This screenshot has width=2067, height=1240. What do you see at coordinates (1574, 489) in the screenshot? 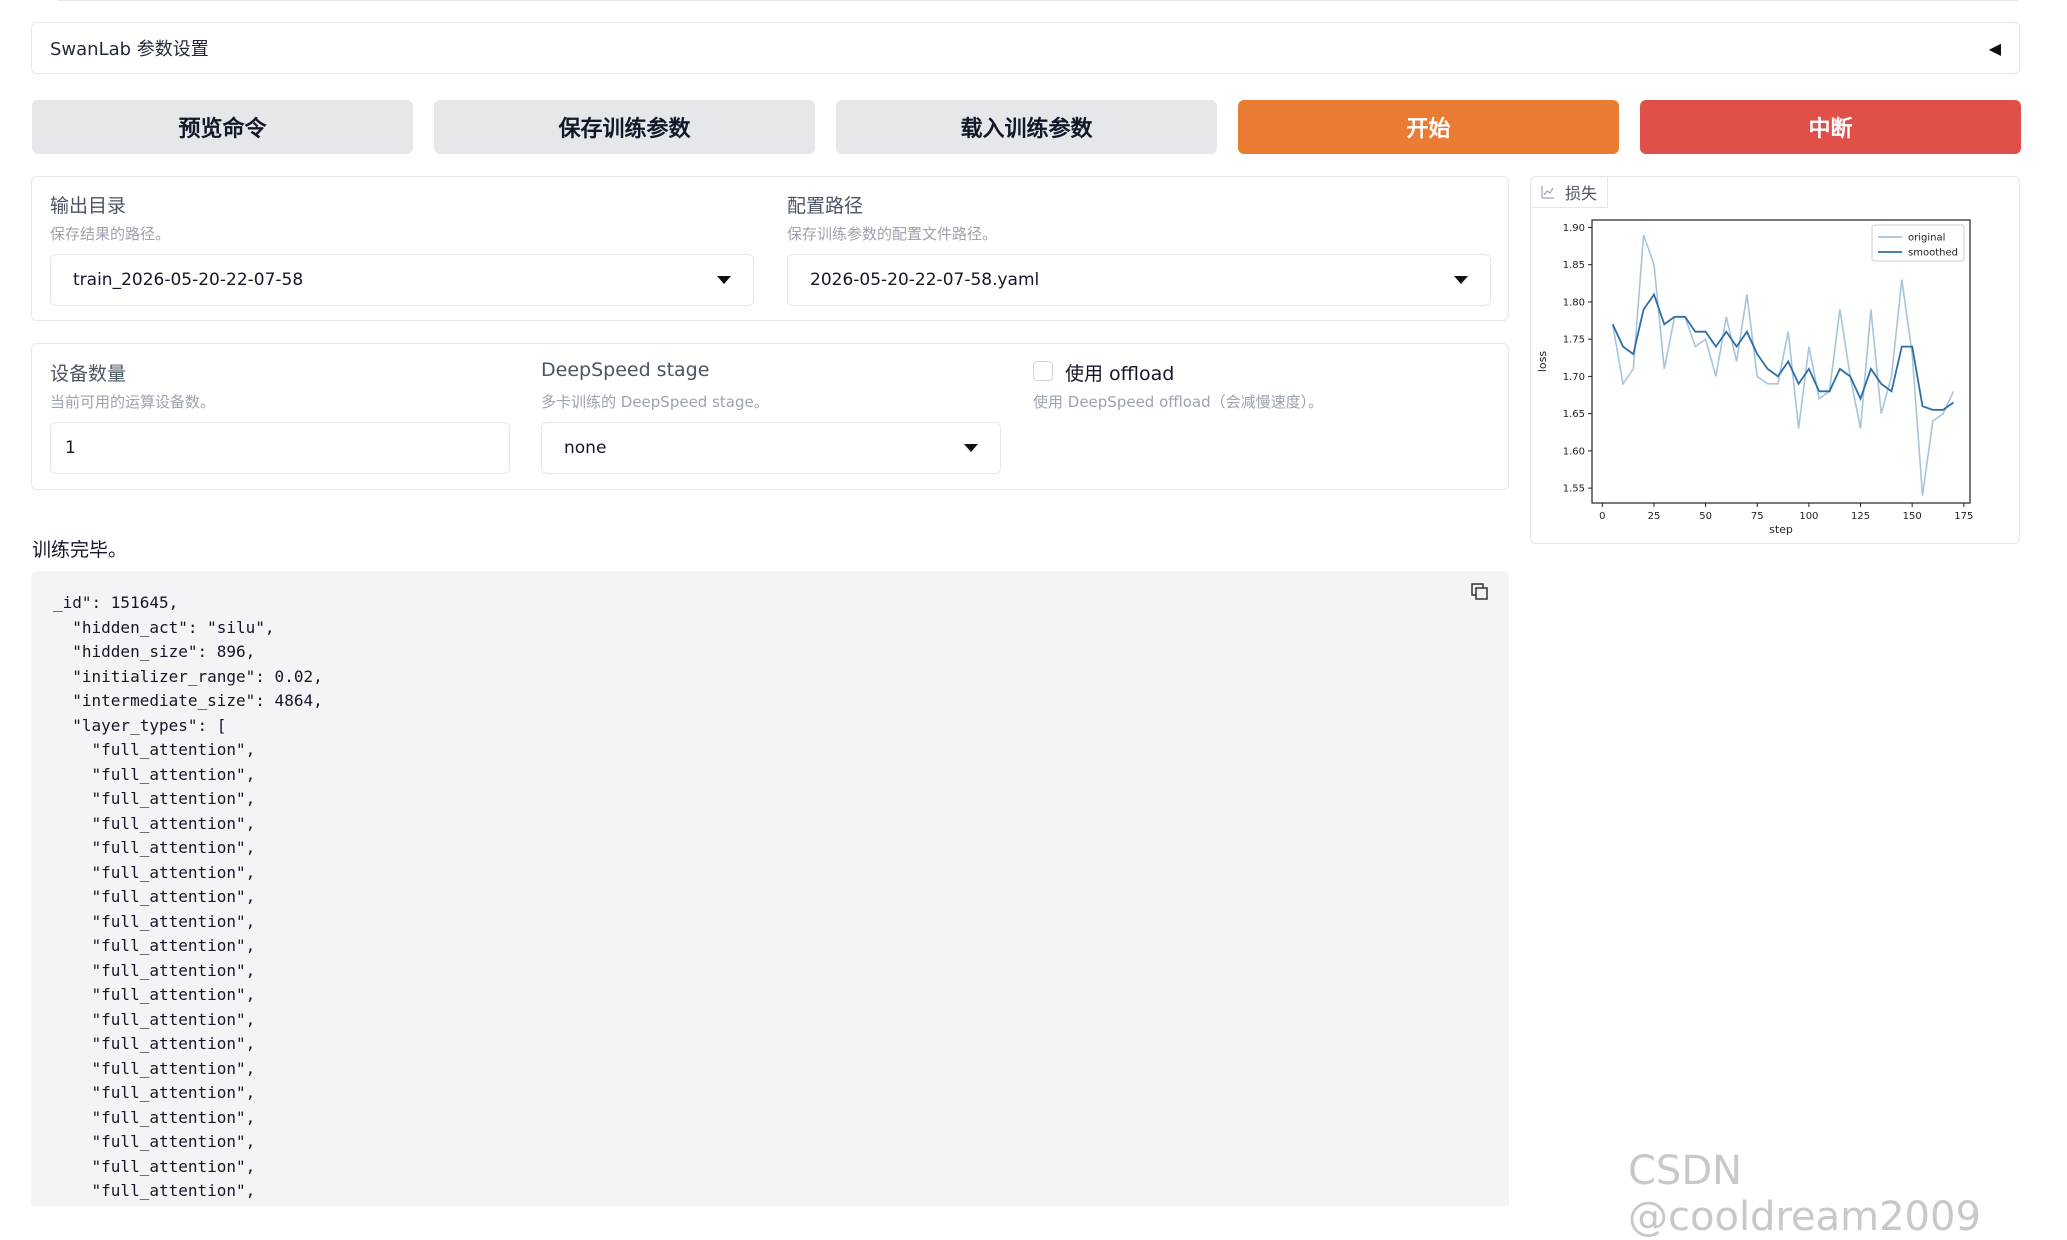
I see `y-tick-label: 1.55` at bounding box center [1574, 489].